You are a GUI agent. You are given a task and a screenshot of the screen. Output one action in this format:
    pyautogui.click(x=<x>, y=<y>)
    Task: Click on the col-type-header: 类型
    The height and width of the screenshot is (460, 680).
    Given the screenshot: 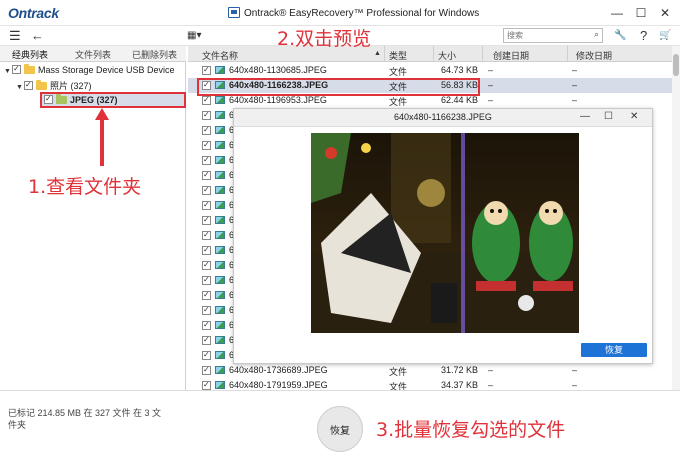 What is the action you would take?
    pyautogui.click(x=398, y=55)
    